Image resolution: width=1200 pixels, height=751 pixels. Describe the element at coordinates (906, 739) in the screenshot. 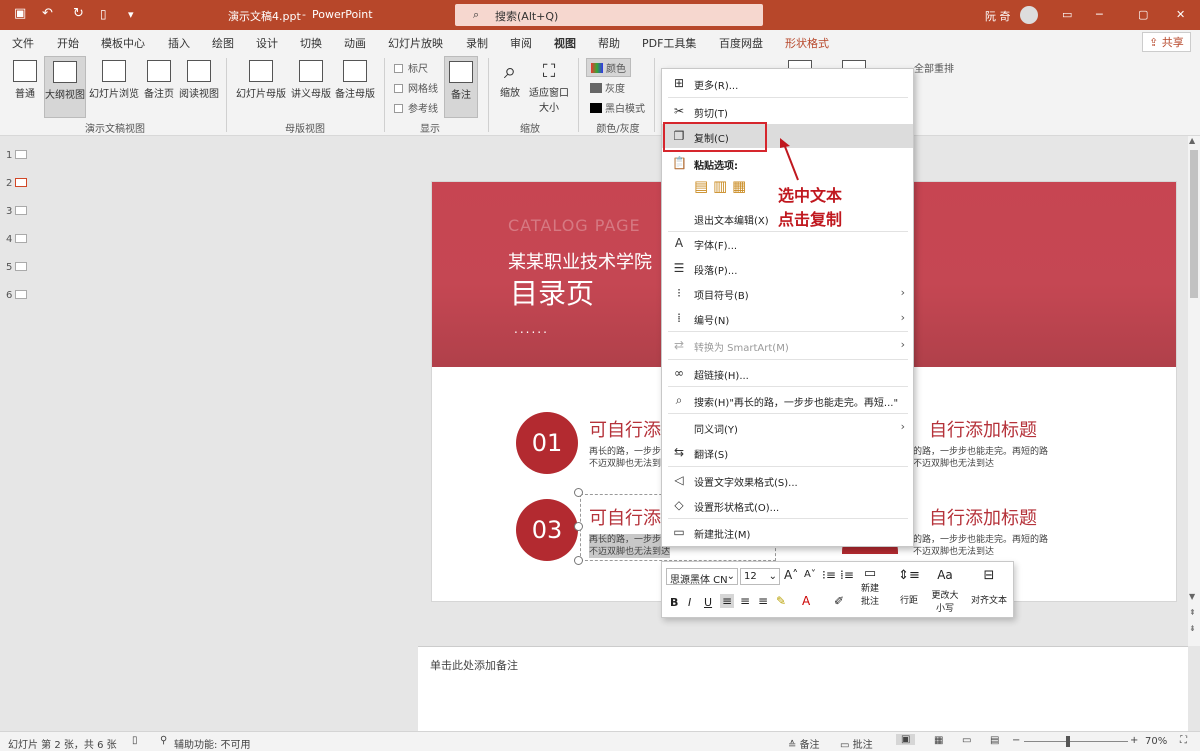

I see `normal-view-status-icon: ▣` at that location.